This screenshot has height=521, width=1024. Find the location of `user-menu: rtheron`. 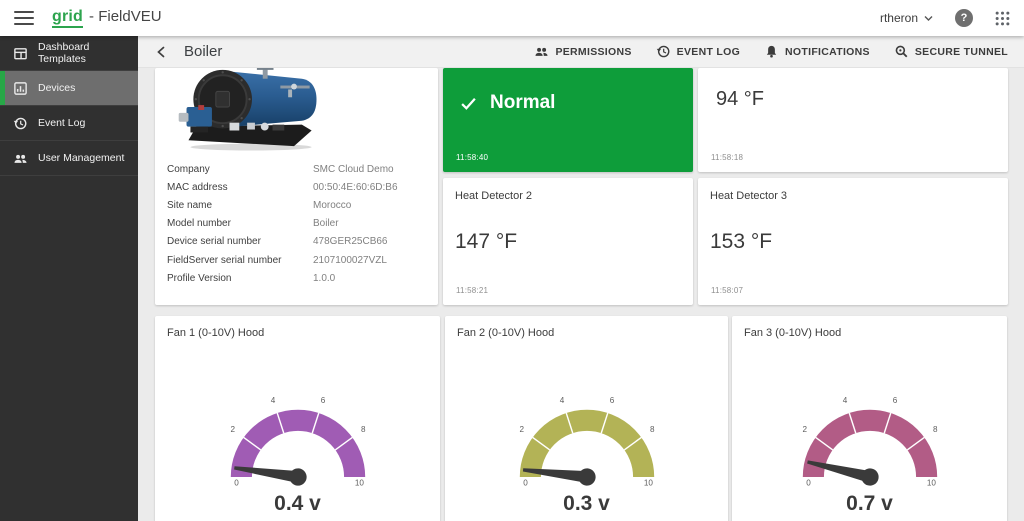

user-menu: rtheron is located at coordinates (906, 18).